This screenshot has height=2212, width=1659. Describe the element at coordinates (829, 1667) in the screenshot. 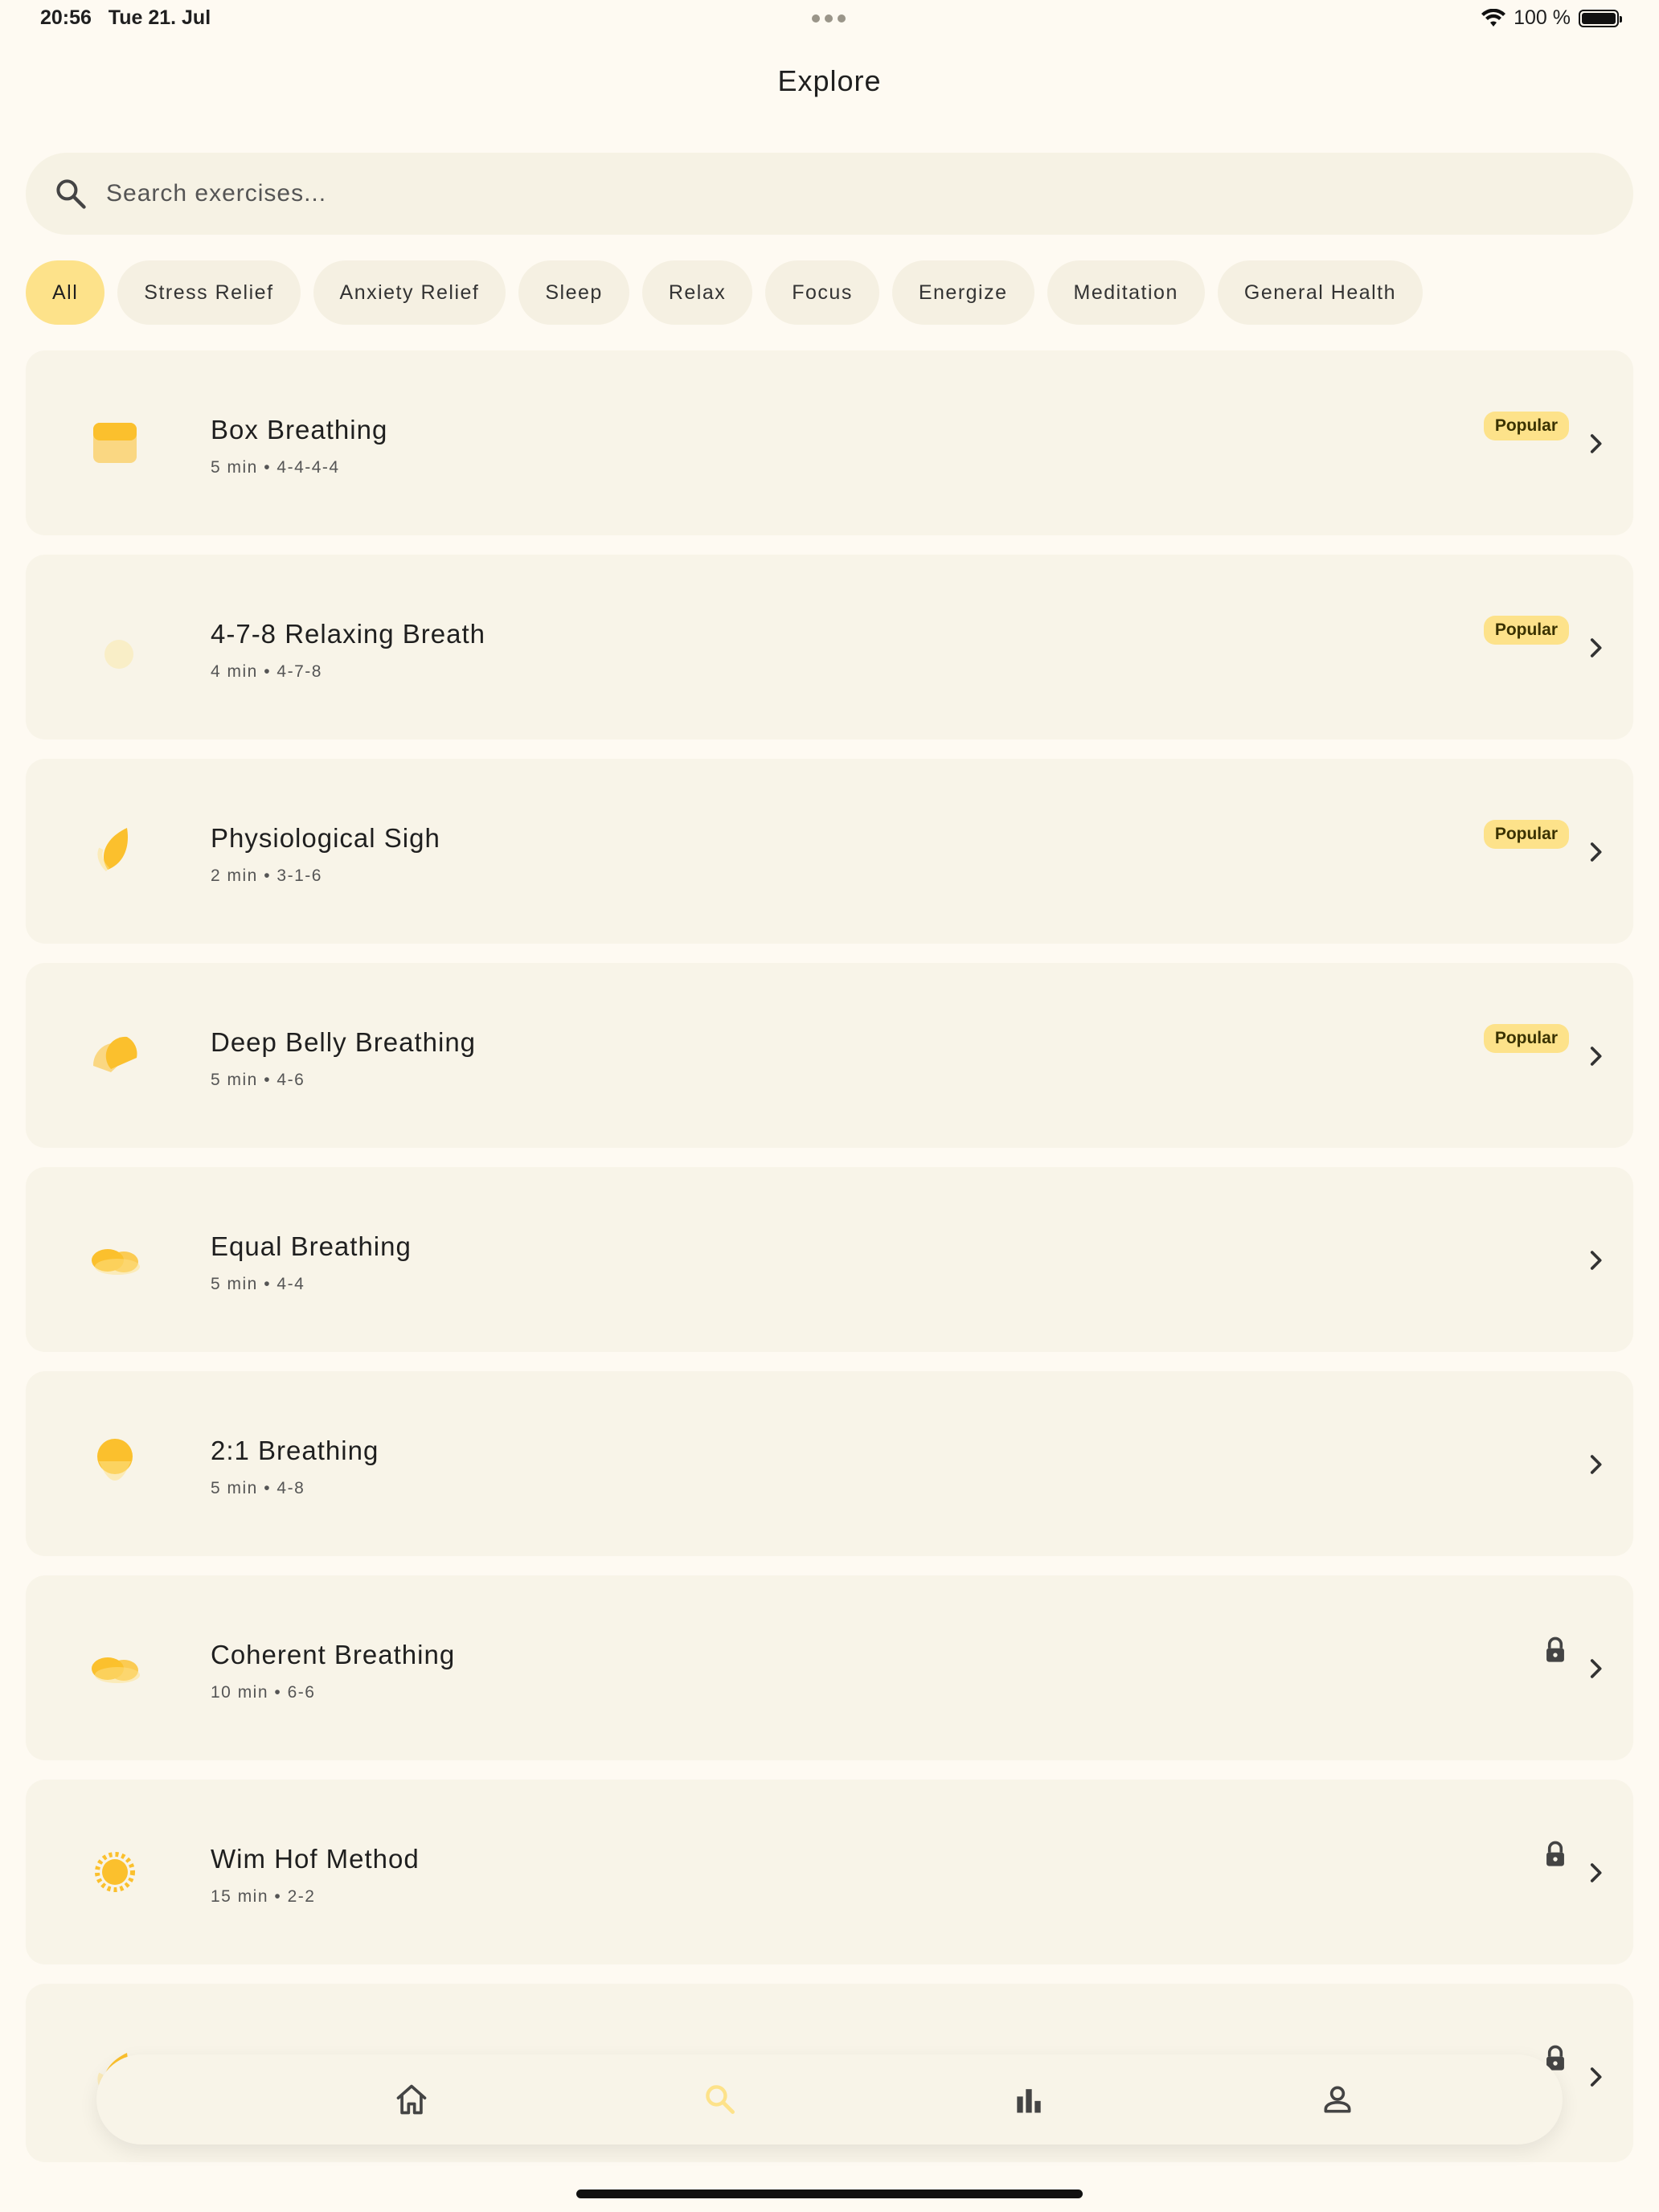

I see `exercise-card: Coherent Breathing 10 min • 6-6` at that location.